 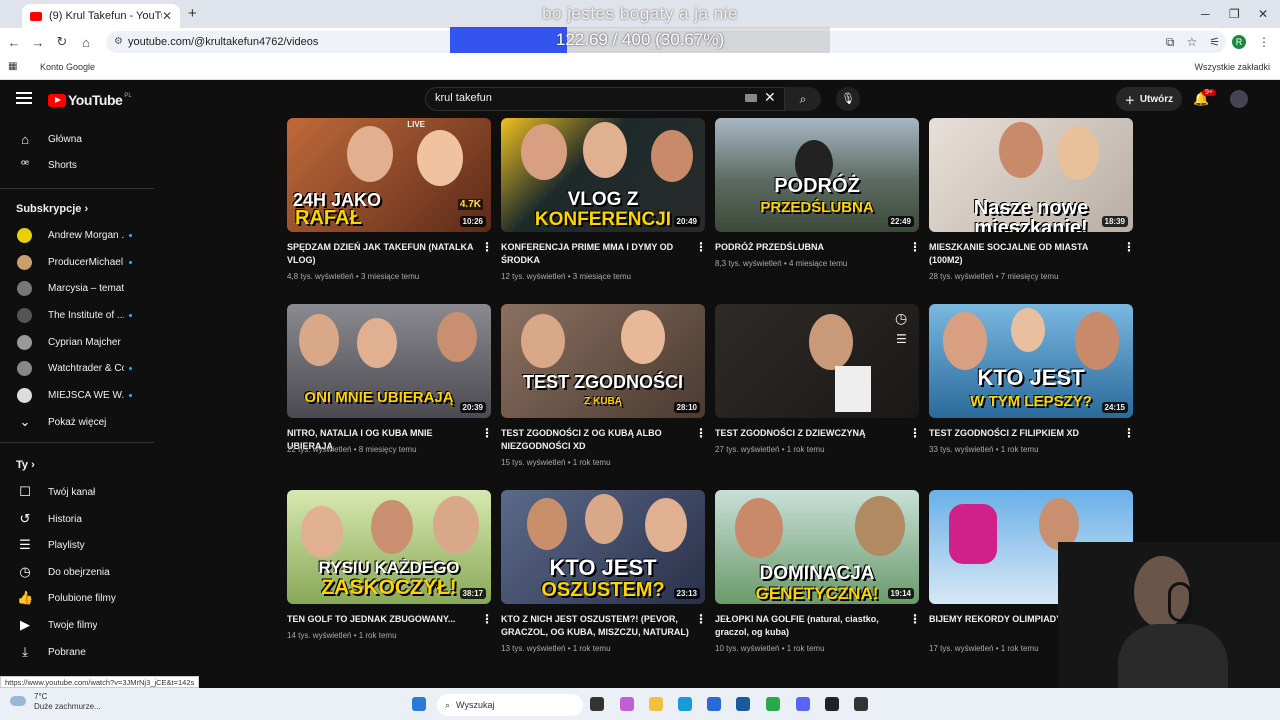 I want to click on sidebar-item-downloads: ⤓ Pobrane, so click(x=77, y=652).